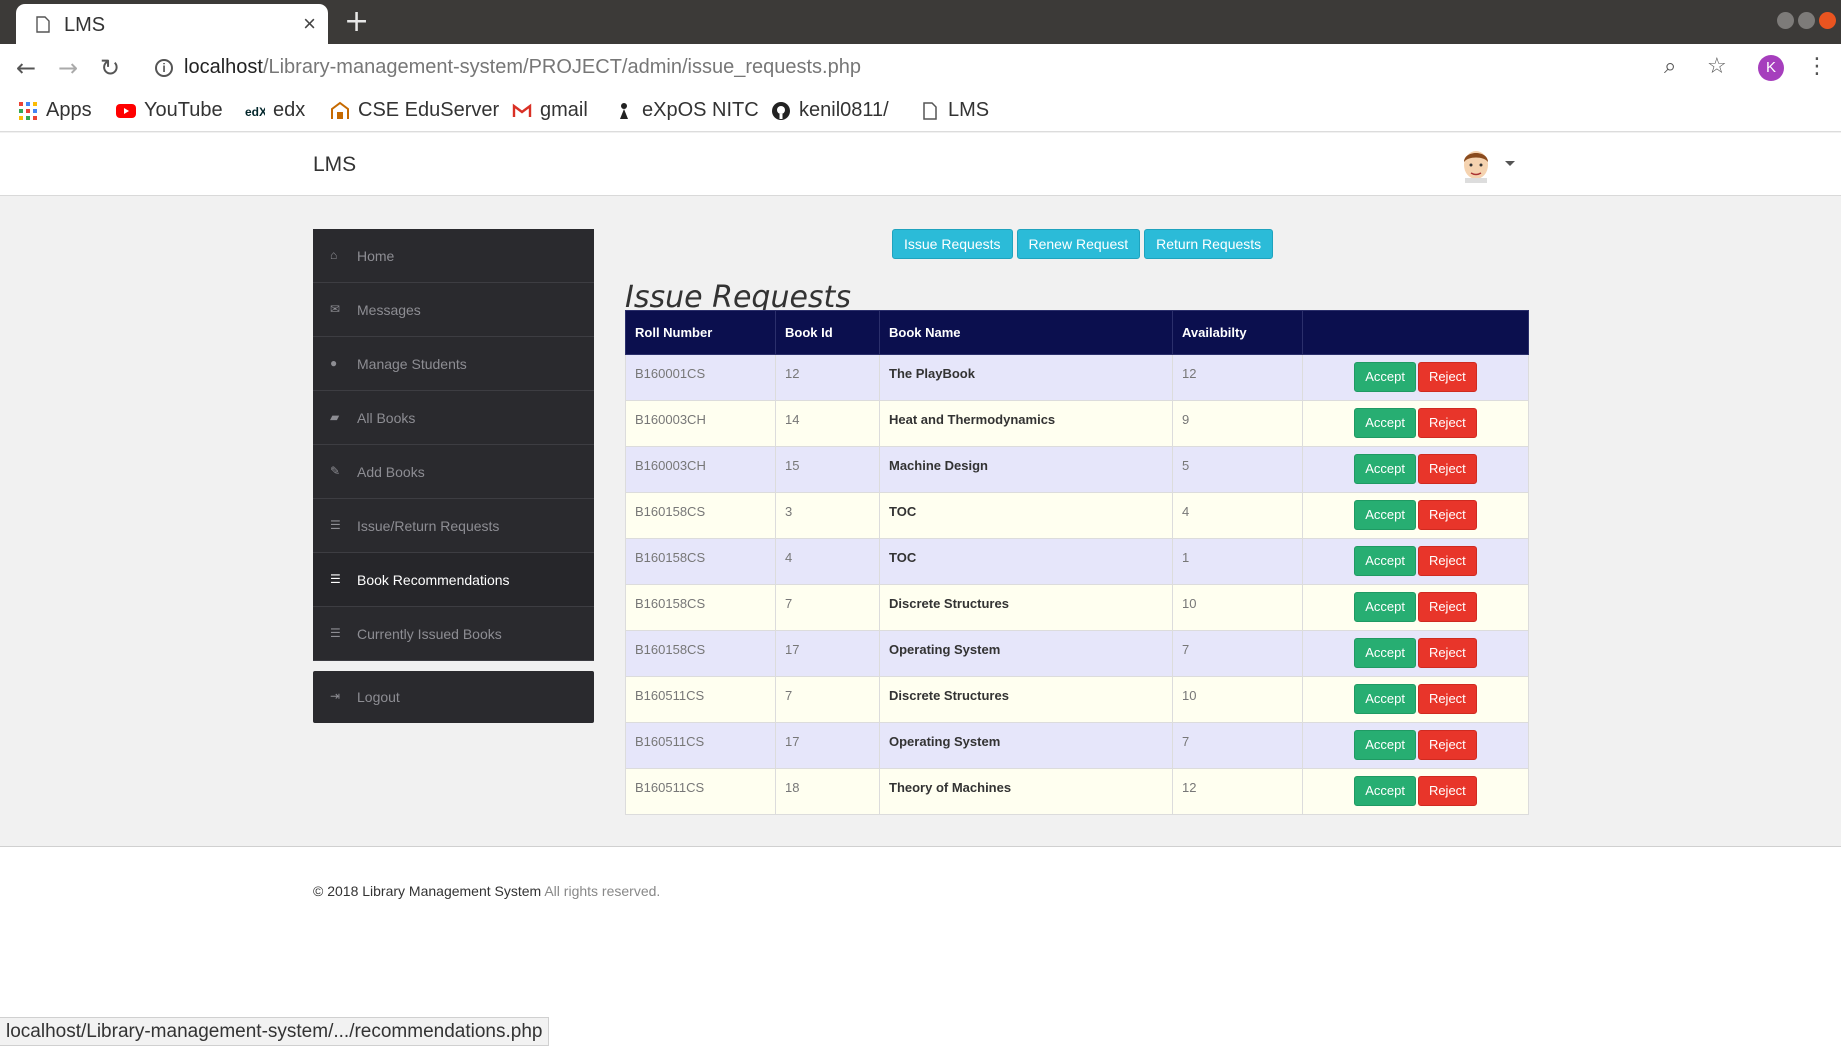 Image resolution: width=1841 pixels, height=1046 pixels. I want to click on bookmark-github: kenil0811/, so click(830, 110).